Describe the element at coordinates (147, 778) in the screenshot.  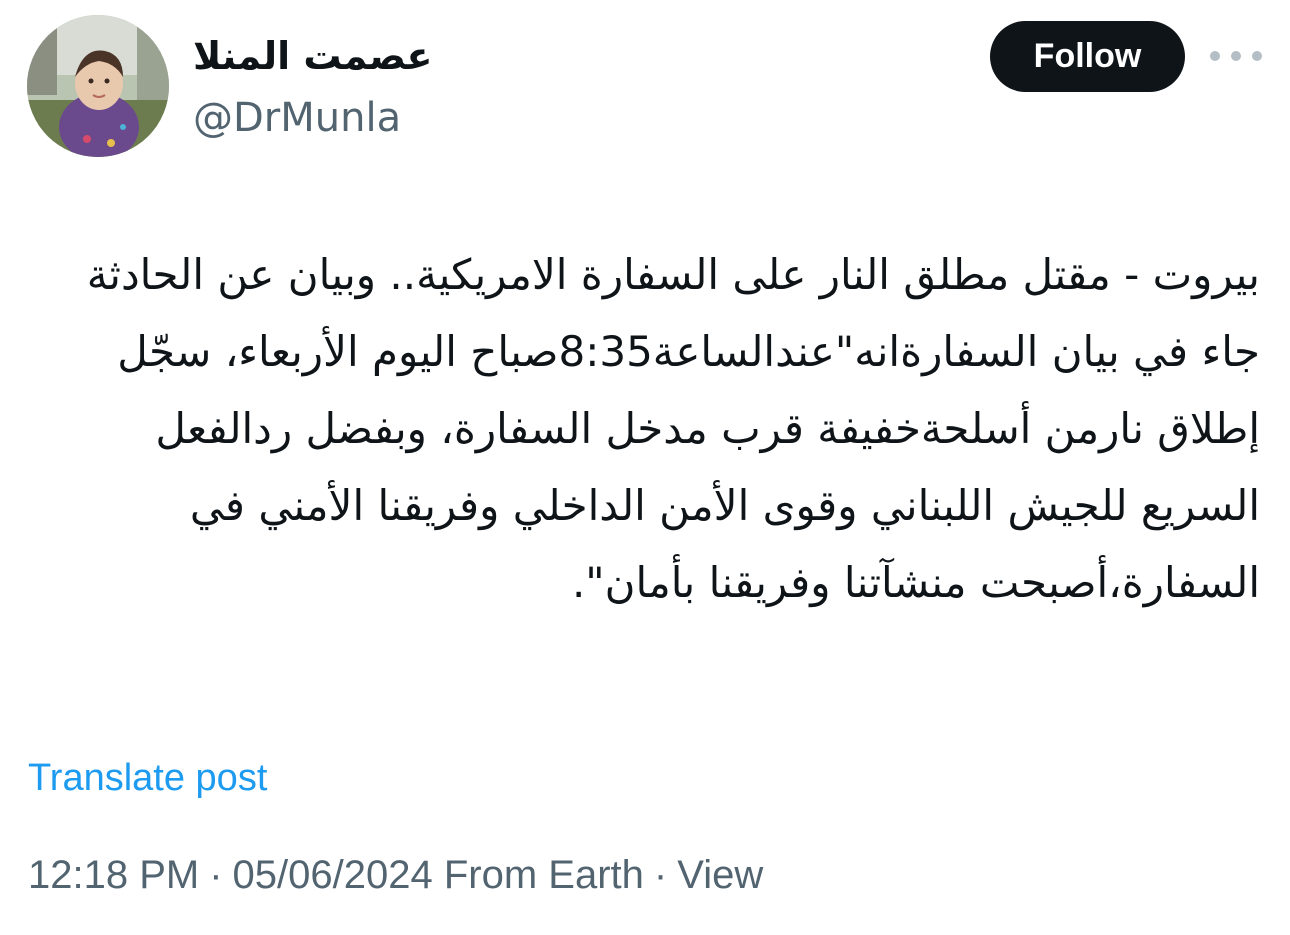
I see `translate-post-link: Translate post` at that location.